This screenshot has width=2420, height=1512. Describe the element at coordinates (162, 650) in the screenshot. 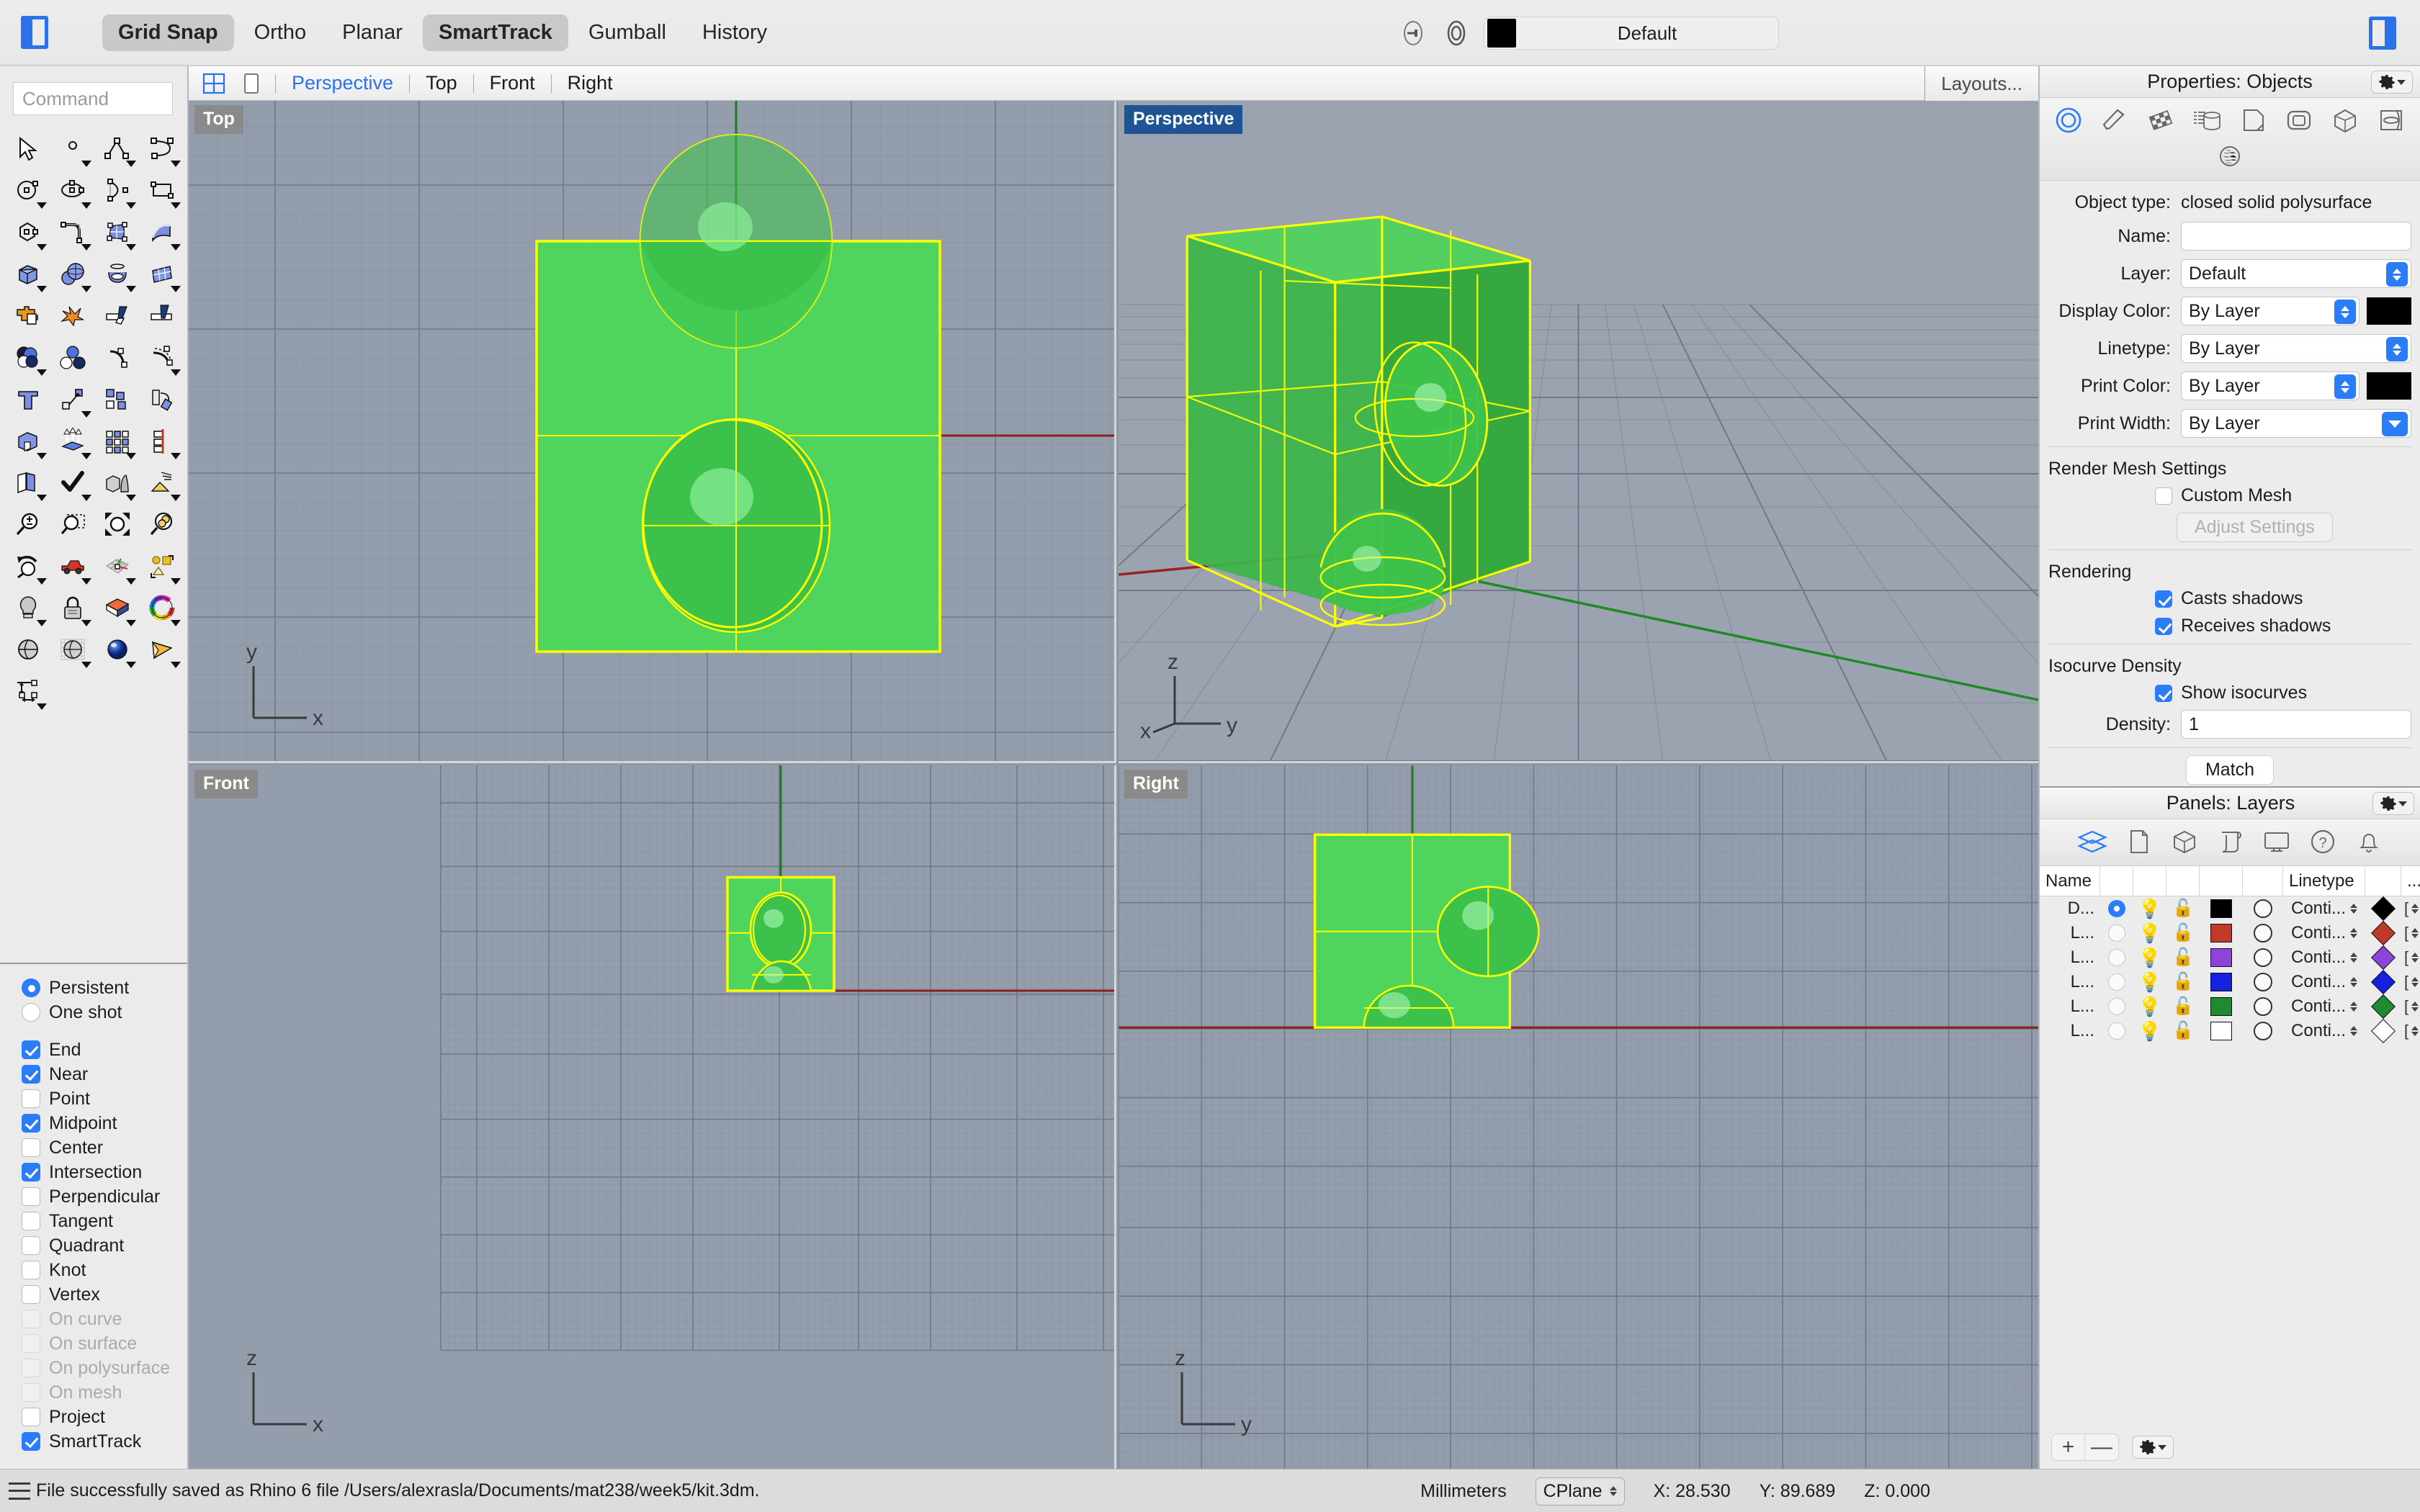

I see `camera-icon` at that location.